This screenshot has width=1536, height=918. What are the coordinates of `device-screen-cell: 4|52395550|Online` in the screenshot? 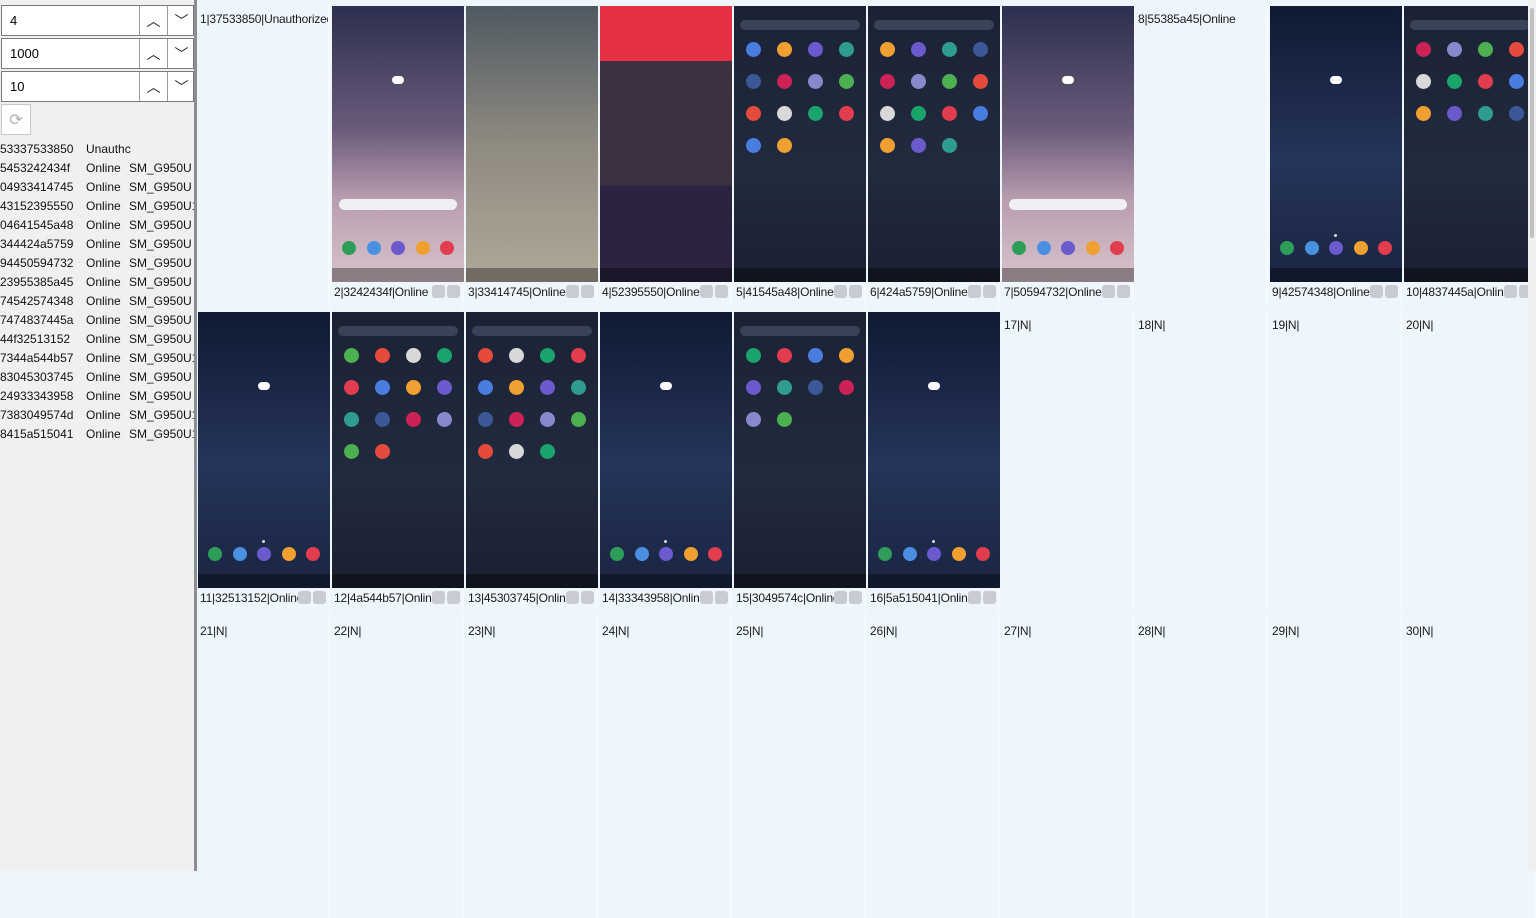 It's located at (666, 155).